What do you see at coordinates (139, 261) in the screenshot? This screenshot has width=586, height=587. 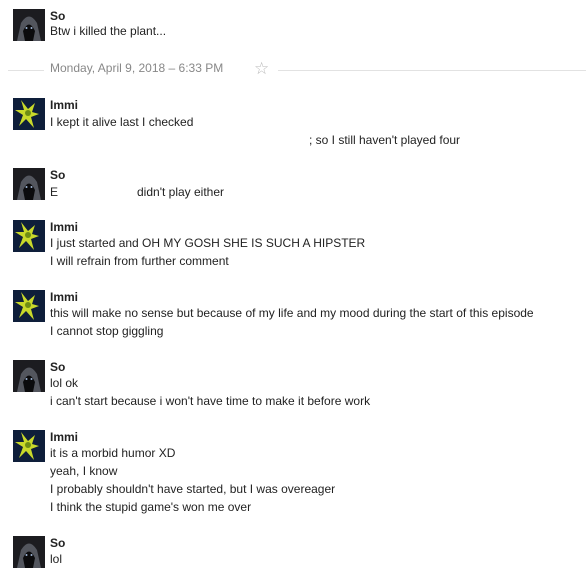 I see `message-text: I will refrain from further comment` at bounding box center [139, 261].